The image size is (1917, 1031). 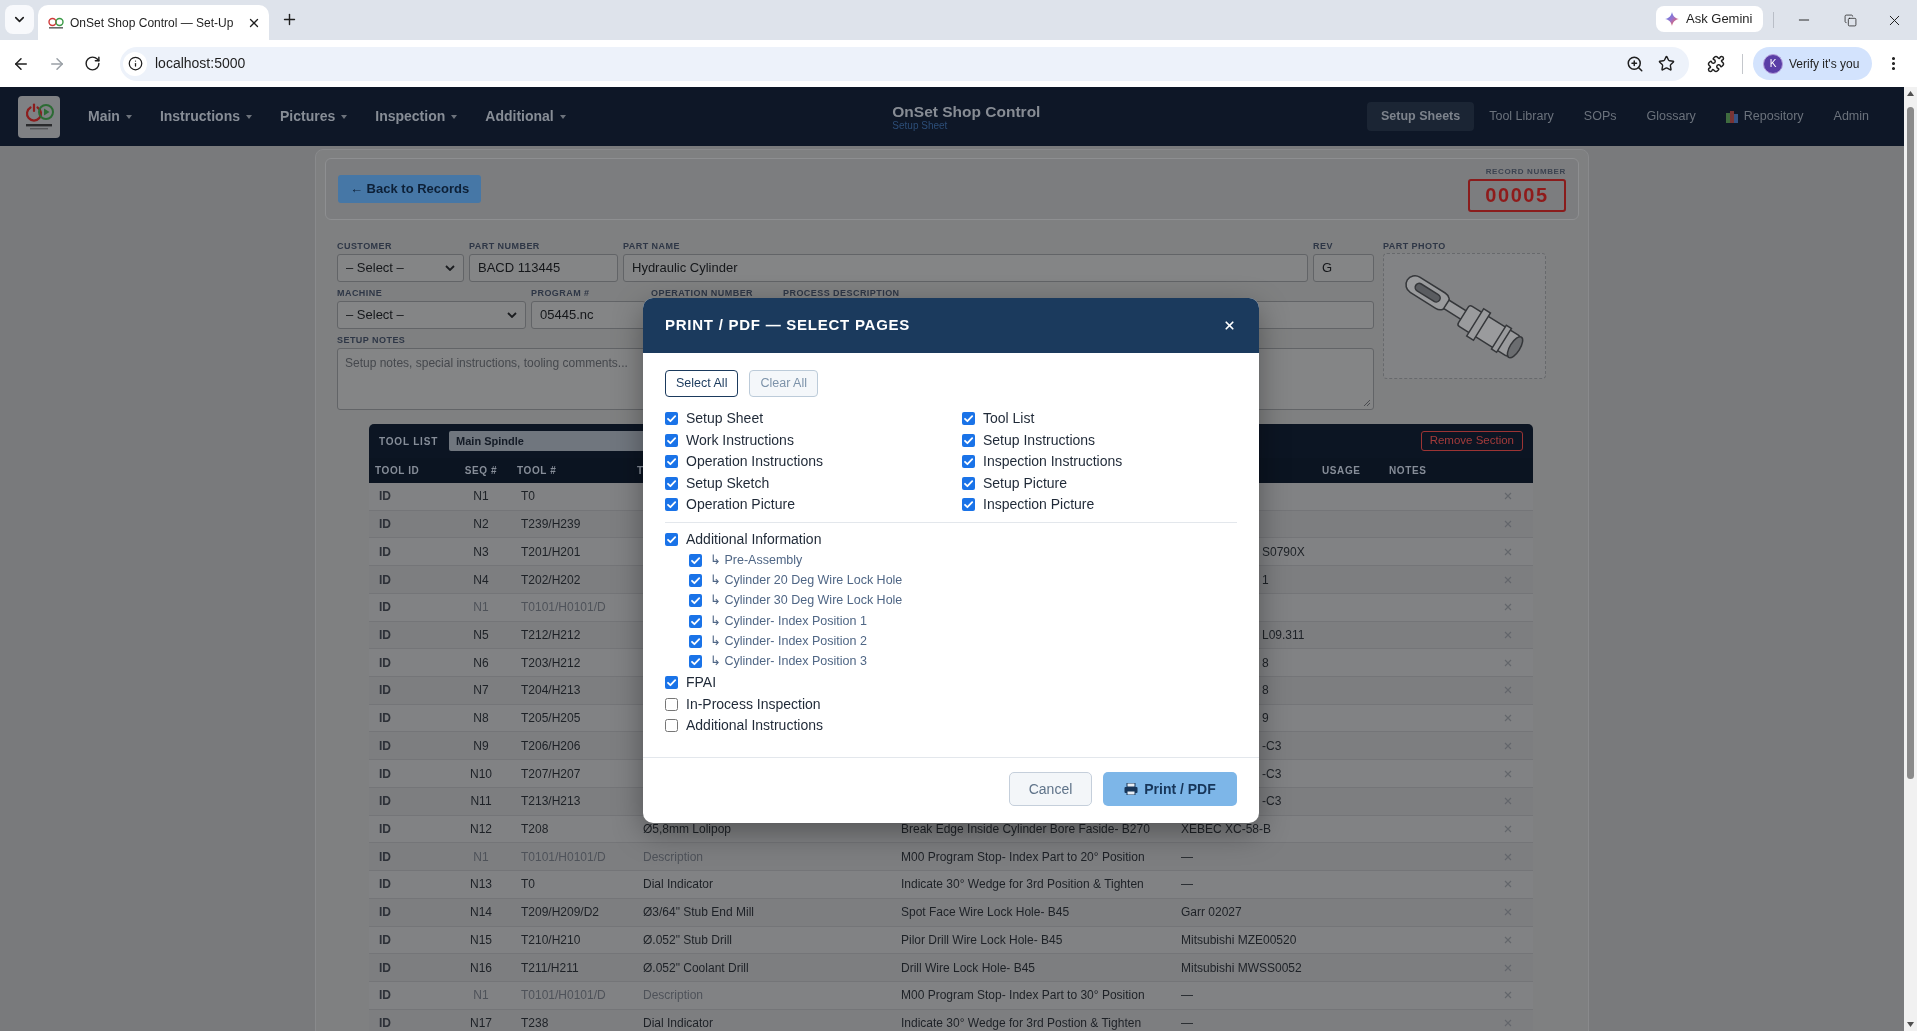 I want to click on nav-link: Admin, so click(x=1851, y=116).